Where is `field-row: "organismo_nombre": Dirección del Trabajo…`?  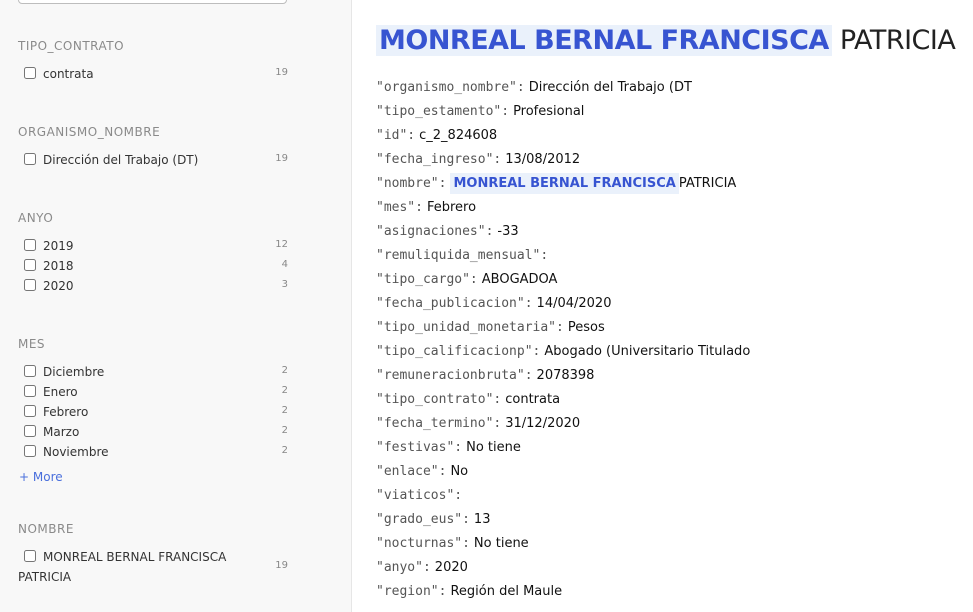 field-row: "organismo_nombre": Dirección del Trabajo… is located at coordinates (563, 88).